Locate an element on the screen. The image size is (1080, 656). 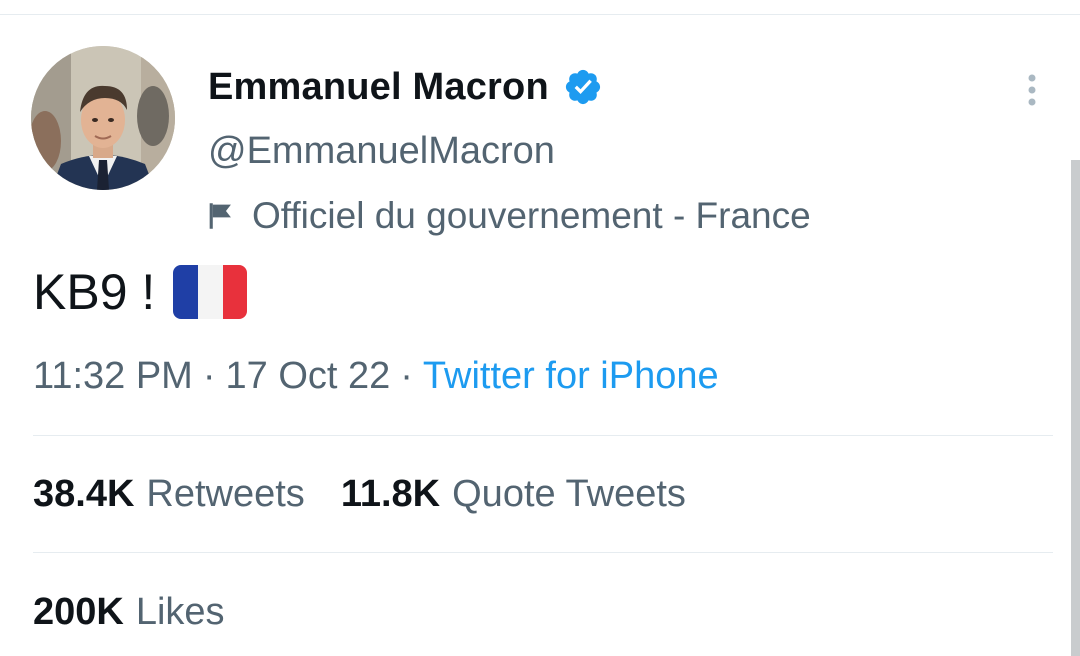
quote-tweets-count: 11.8K is located at coordinates (390, 493).